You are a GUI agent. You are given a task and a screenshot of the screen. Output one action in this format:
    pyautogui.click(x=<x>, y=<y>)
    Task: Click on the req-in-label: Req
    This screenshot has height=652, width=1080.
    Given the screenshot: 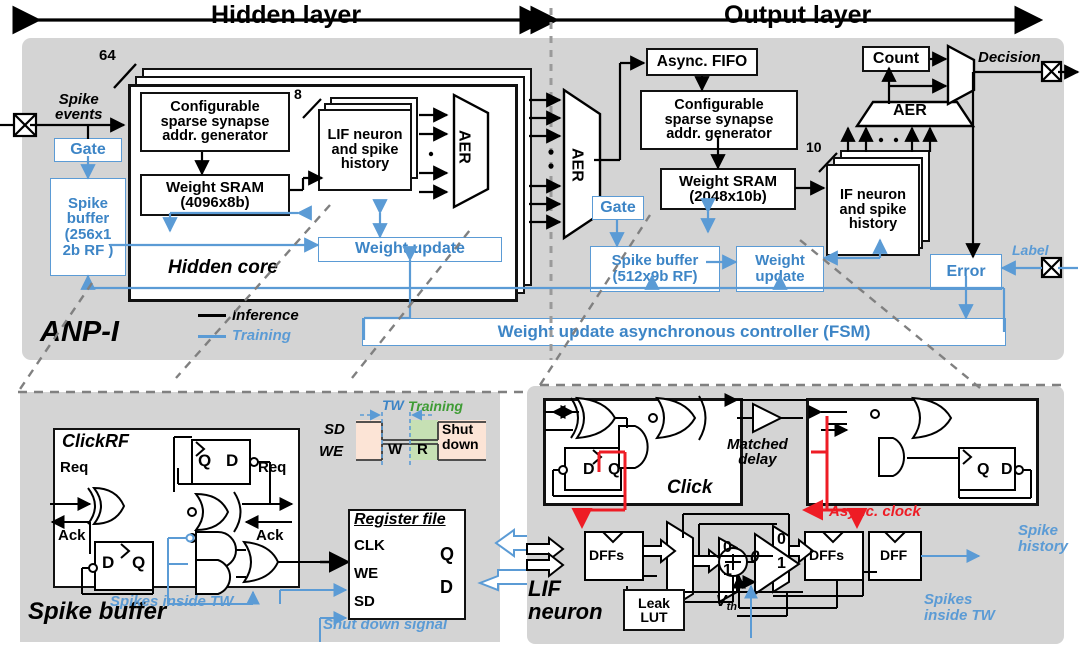 What is the action you would take?
    pyautogui.click(x=74, y=467)
    